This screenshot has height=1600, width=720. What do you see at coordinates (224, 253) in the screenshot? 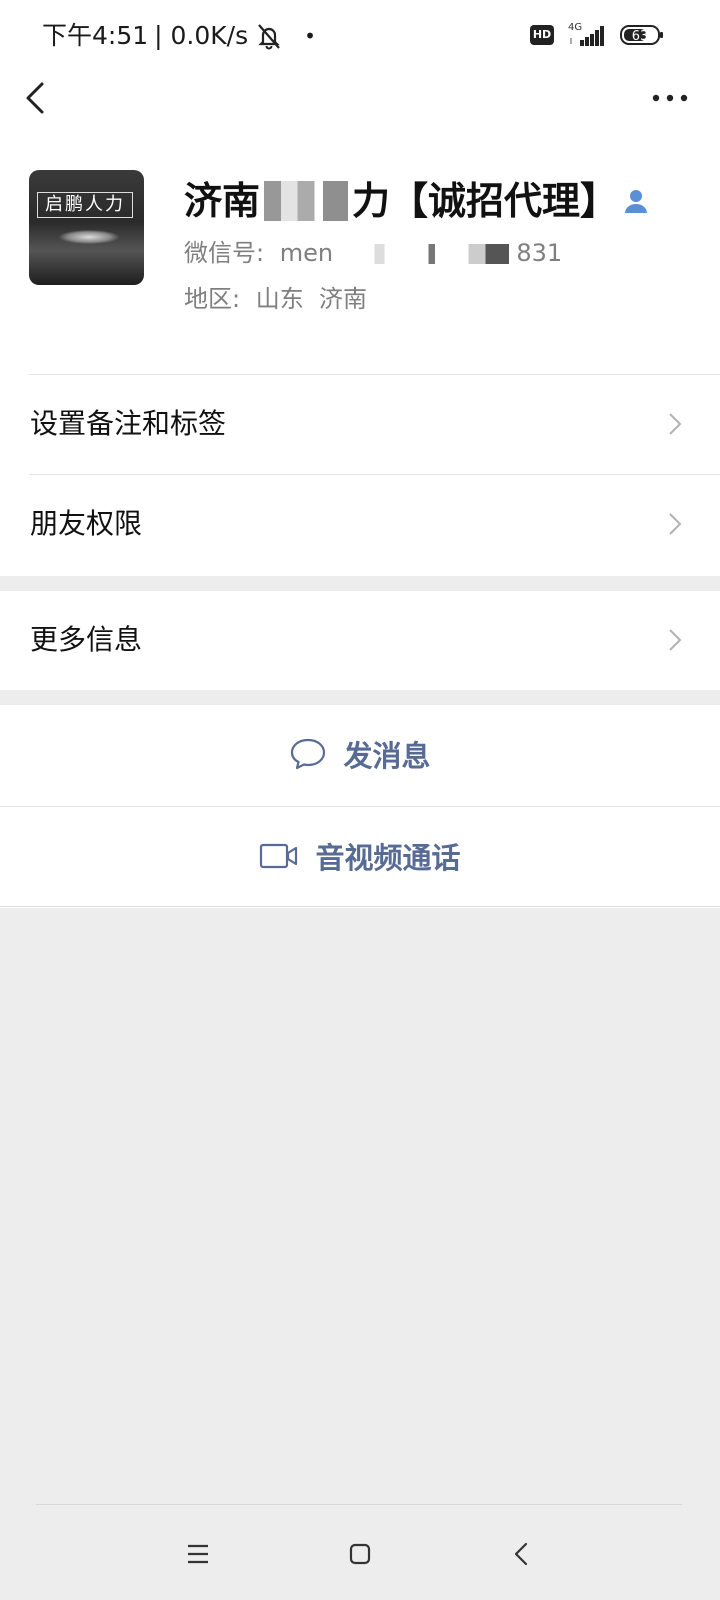
I see `wechat-id-label: 微信号:` at bounding box center [224, 253].